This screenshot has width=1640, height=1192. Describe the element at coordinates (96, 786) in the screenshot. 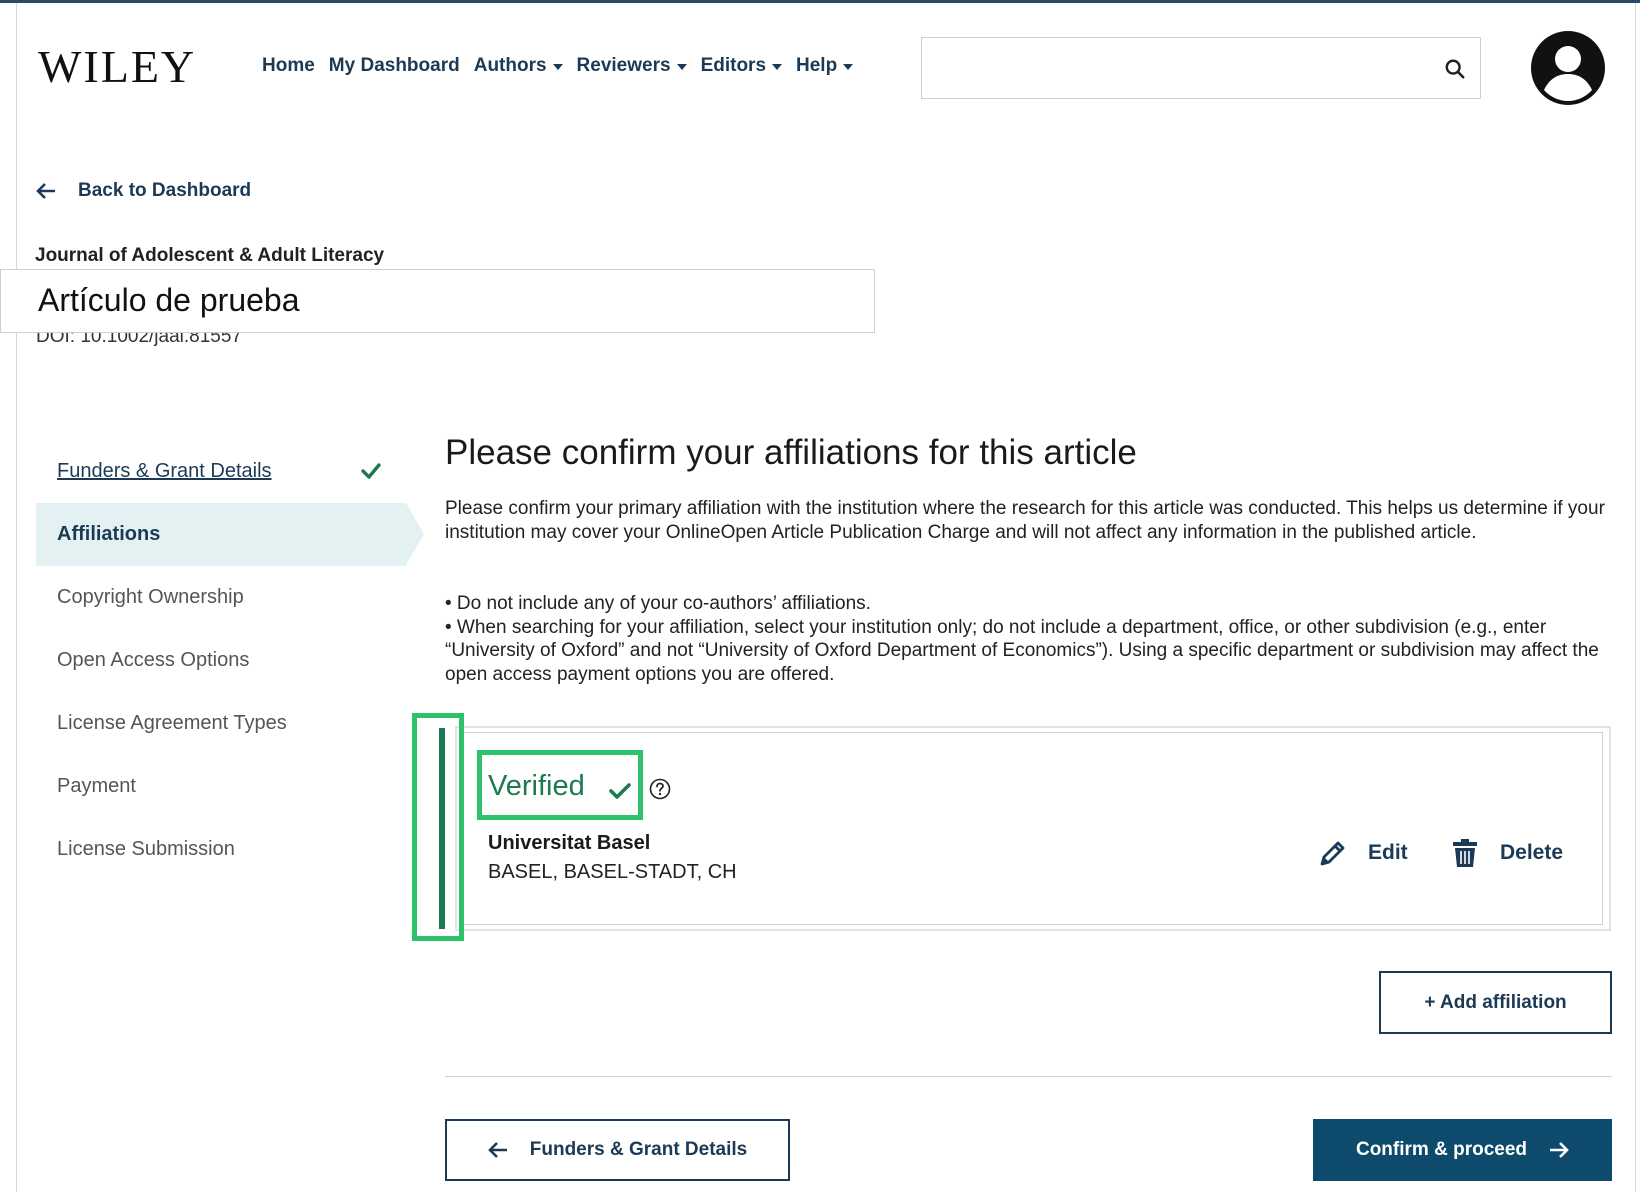

I see `step-label: Payment` at that location.